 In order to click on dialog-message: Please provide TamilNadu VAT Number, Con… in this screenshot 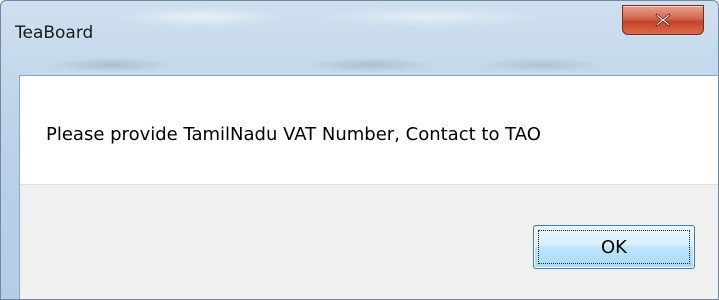, I will do `click(293, 134)`.